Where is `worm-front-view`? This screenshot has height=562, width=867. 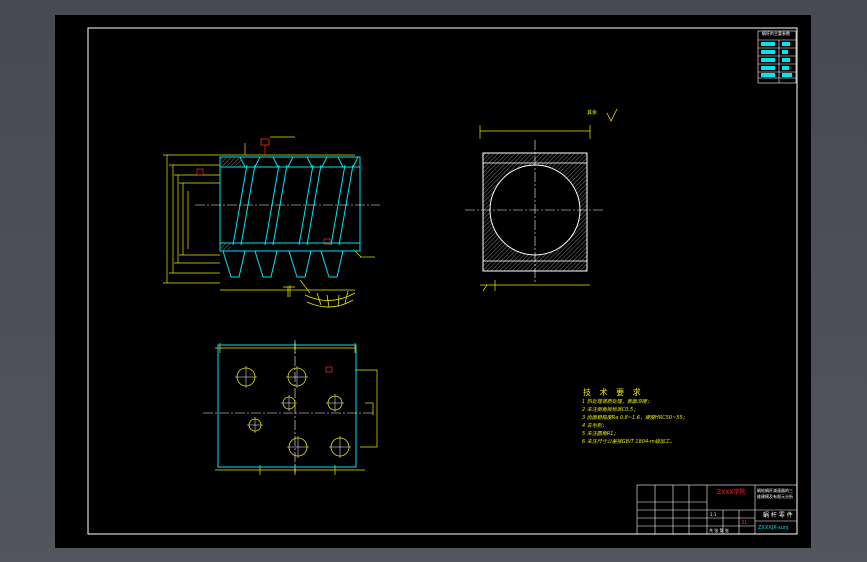
worm-front-view is located at coordinates (271, 222).